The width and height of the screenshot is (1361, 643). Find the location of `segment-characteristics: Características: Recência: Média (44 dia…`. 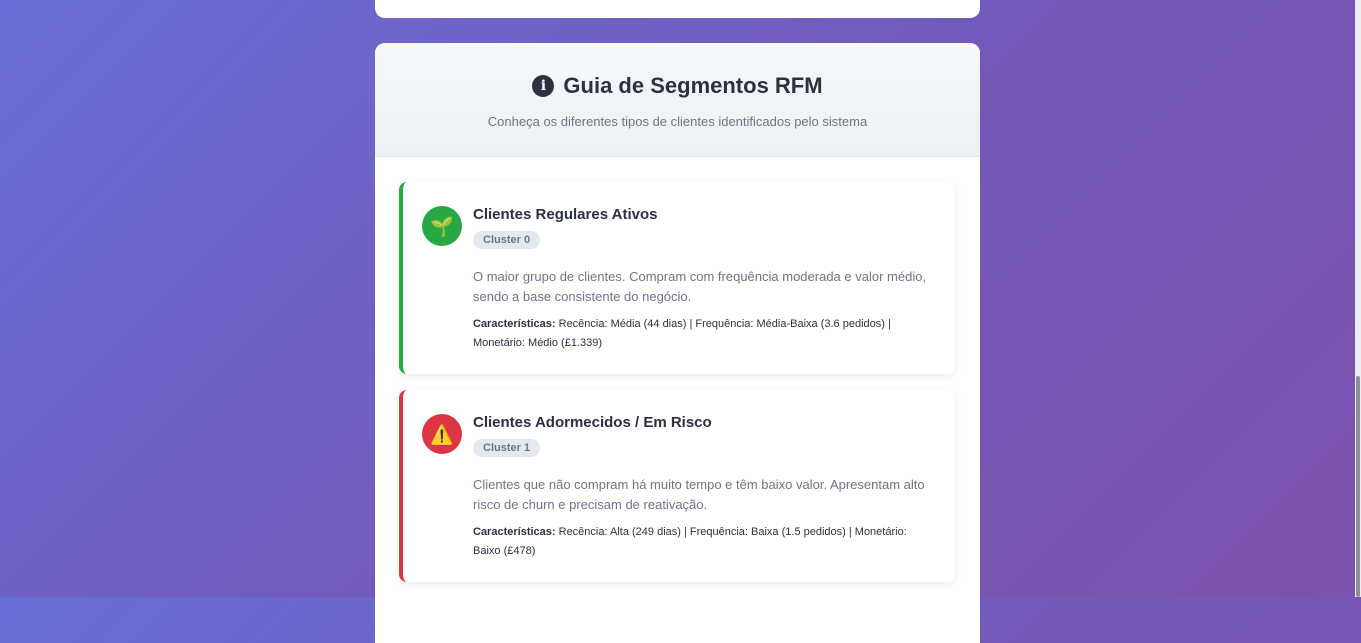

segment-characteristics: Características: Recência: Média (44 dia… is located at coordinates (703, 334).